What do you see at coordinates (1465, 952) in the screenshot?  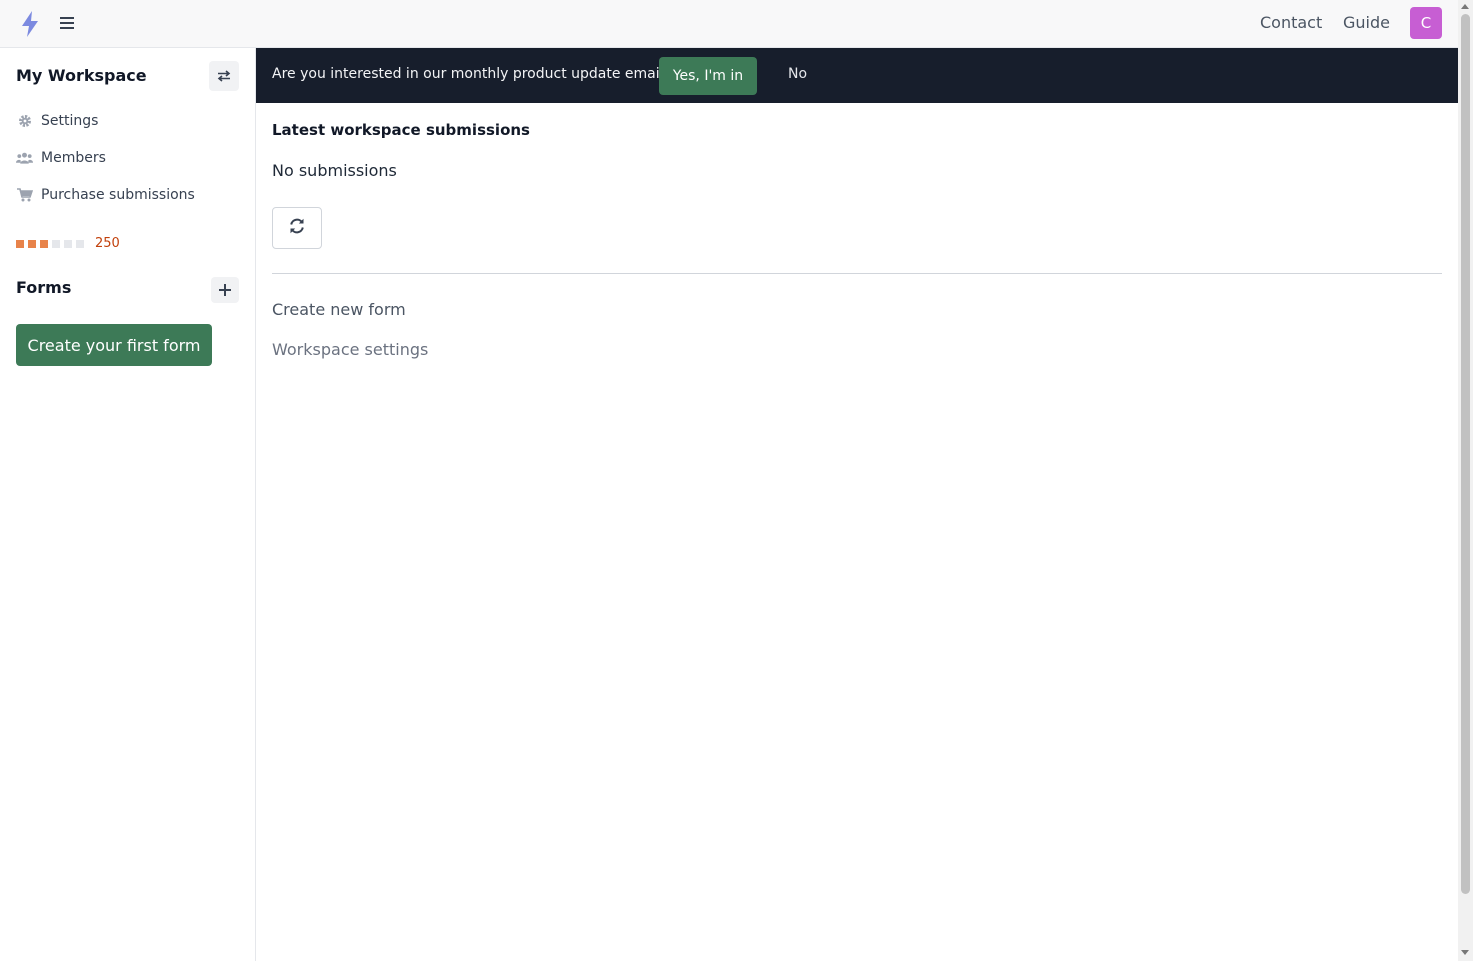 I see `scroll-down-icon` at bounding box center [1465, 952].